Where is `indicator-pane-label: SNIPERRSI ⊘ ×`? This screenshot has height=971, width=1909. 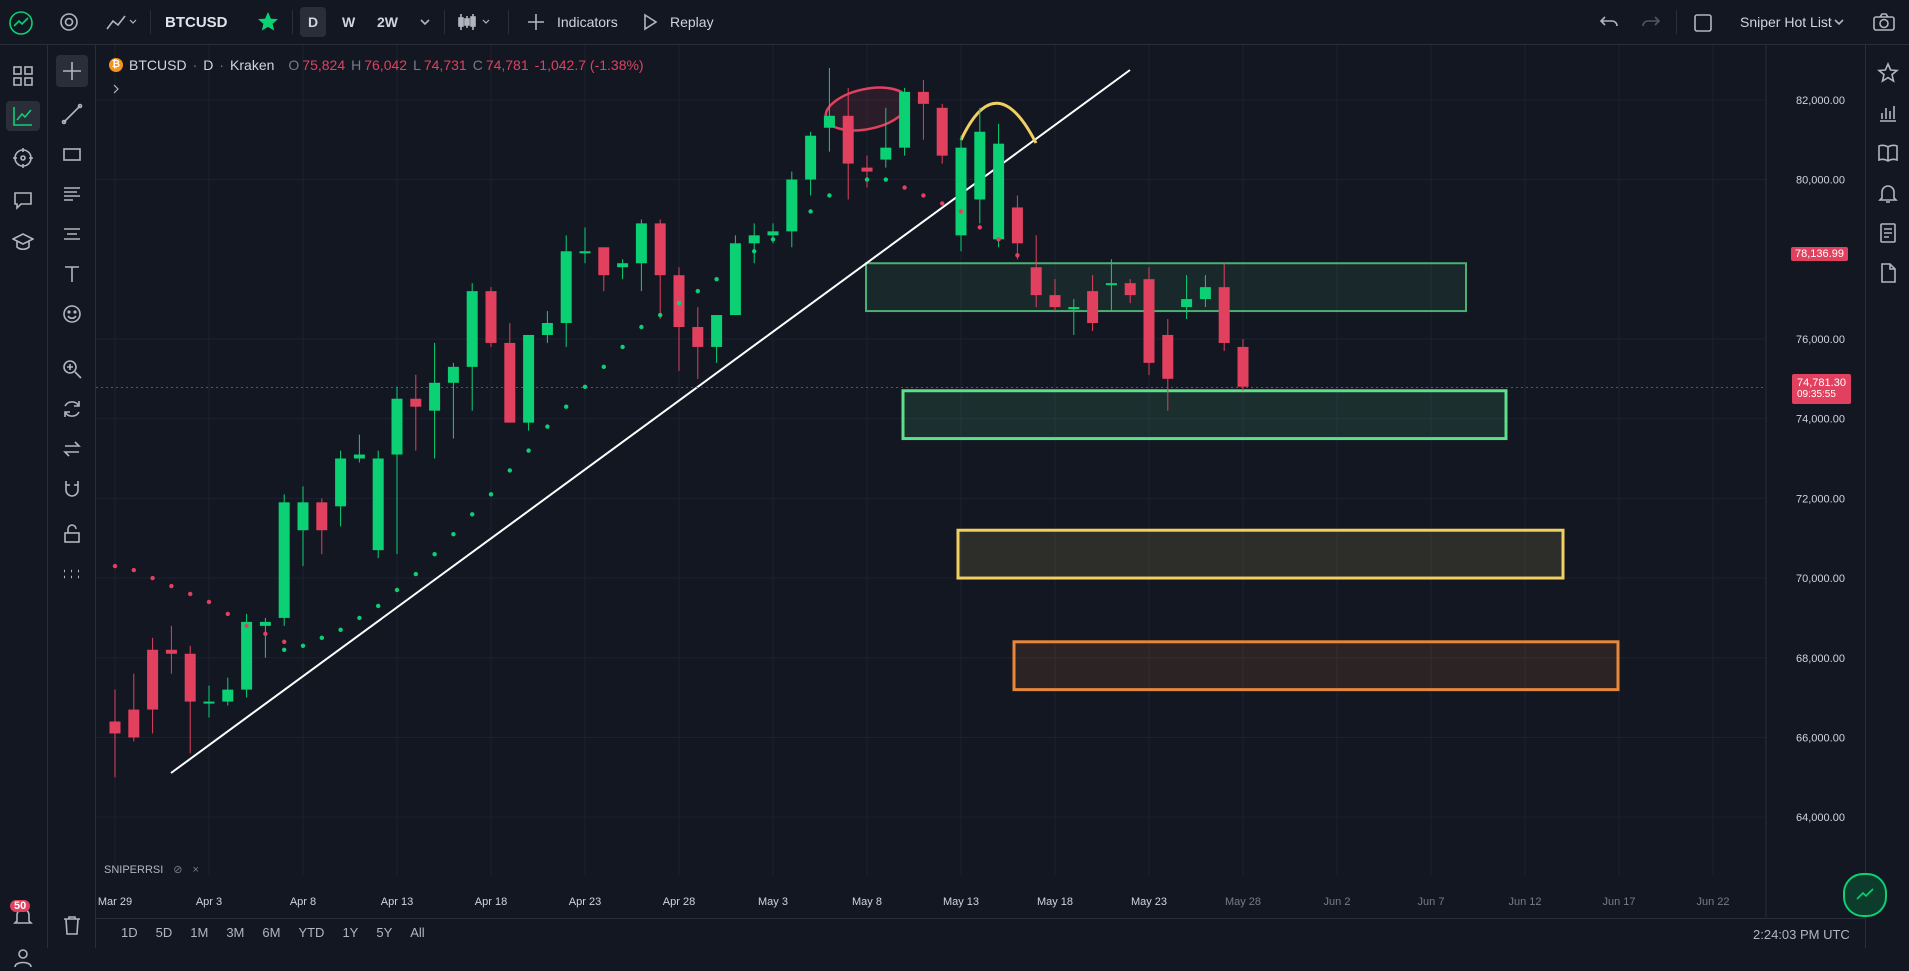
indicator-pane-label: SNIPERRSI ⊘ × is located at coordinates (151, 870).